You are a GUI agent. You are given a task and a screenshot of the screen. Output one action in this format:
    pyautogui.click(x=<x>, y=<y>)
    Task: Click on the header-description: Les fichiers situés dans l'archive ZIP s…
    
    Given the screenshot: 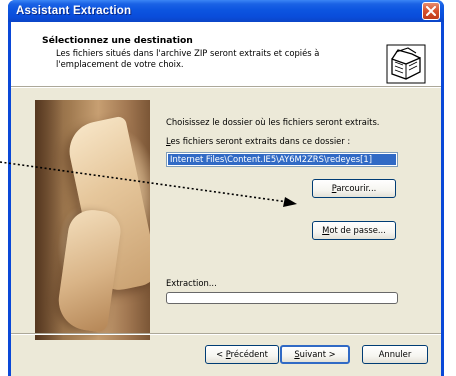 What is the action you would take?
    pyautogui.click(x=188, y=58)
    